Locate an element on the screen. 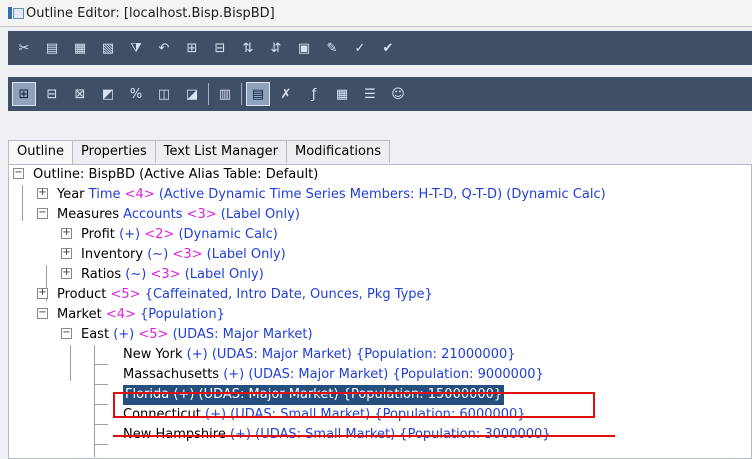 This screenshot has width=752, height=459. window-title: Outline Editor: [localhost.Bisp.BispBD] is located at coordinates (150, 13).